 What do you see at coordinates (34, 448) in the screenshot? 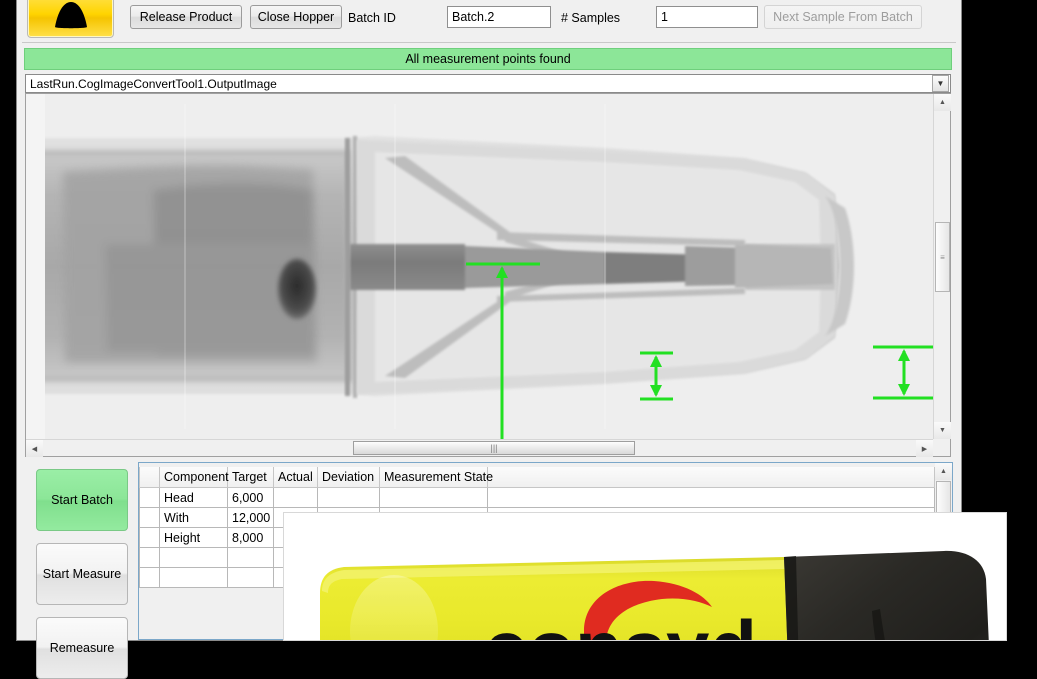
I see `triangle-left-icon: ◀` at bounding box center [34, 448].